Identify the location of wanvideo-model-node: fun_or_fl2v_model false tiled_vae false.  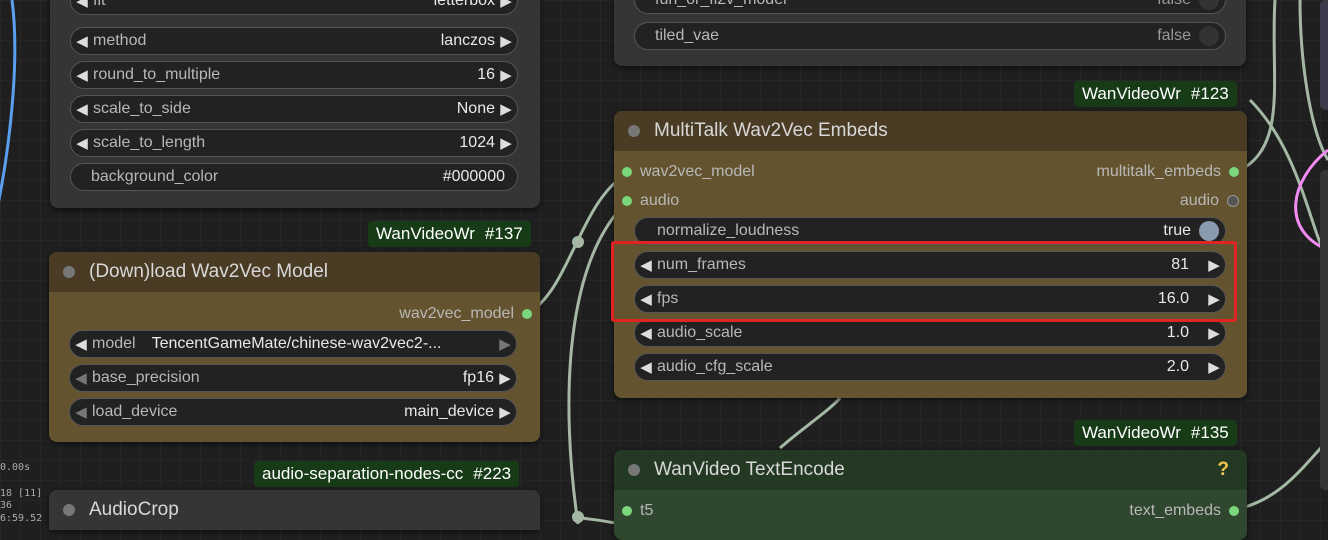
(930, 33).